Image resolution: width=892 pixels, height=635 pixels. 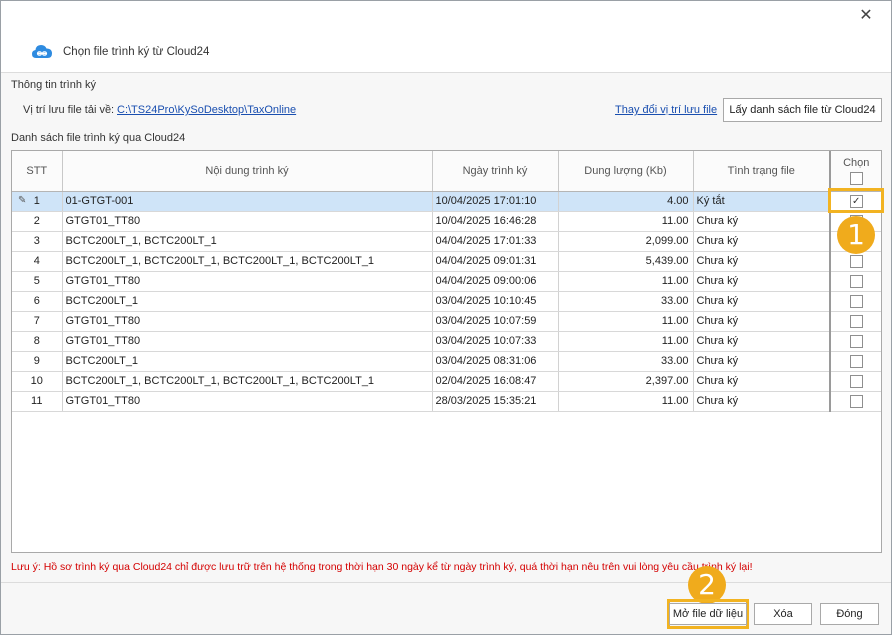 I want to click on row-size: 5,439.00, so click(x=626, y=261).